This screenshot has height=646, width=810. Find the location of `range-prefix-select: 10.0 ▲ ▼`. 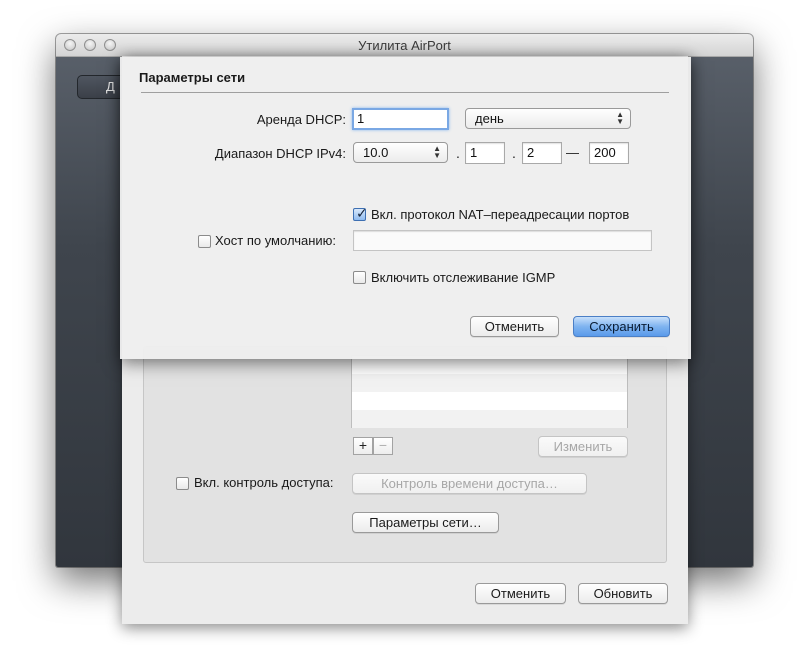

range-prefix-select: 10.0 ▲ ▼ is located at coordinates (400, 152).